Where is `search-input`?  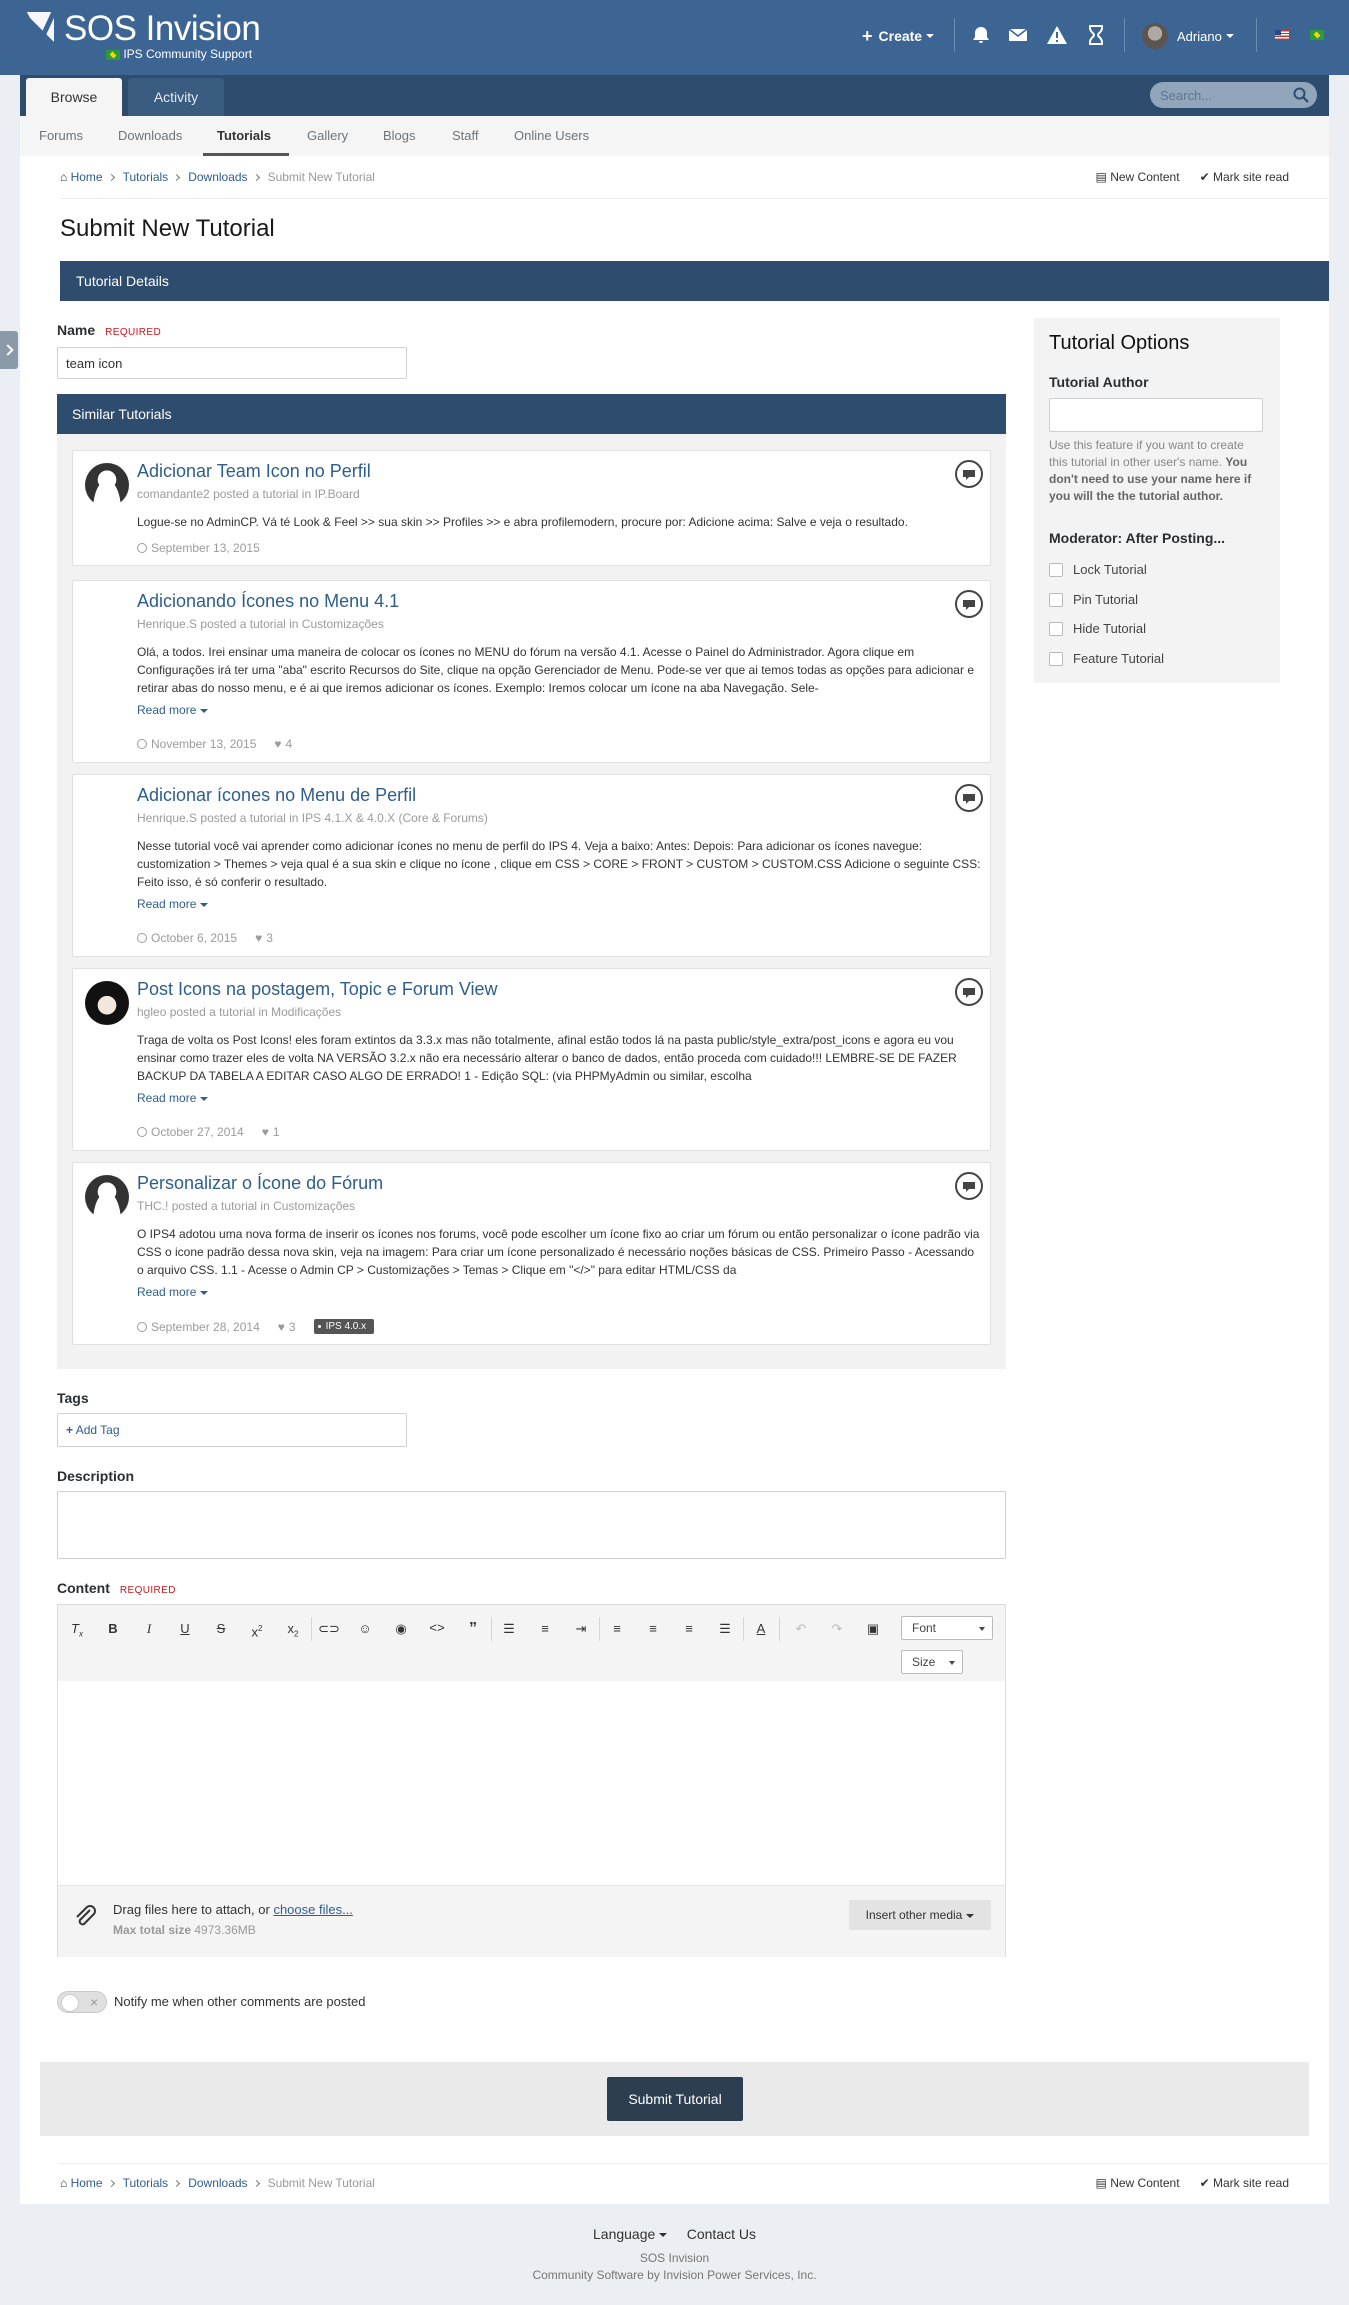
search-input is located at coordinates (1225, 95).